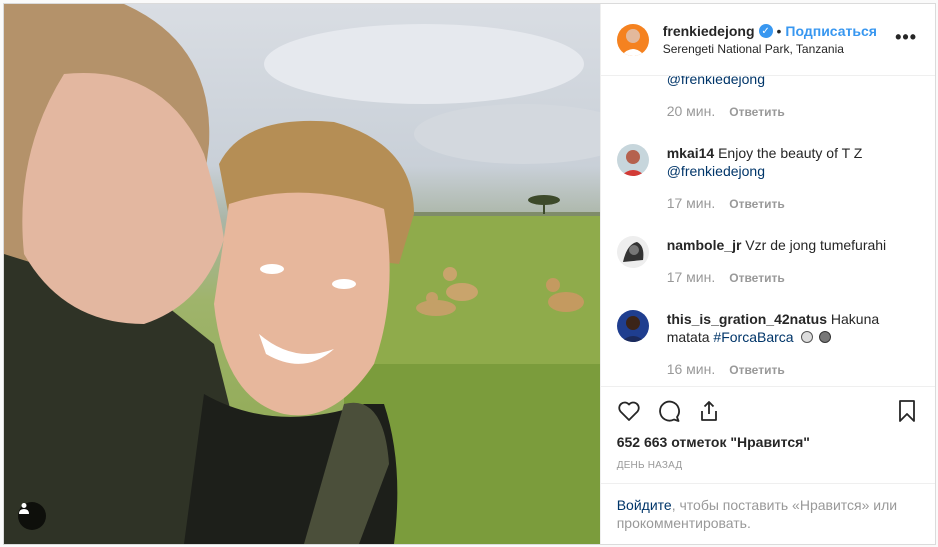 The width and height of the screenshot is (938, 547). I want to click on comment-username: nambole_jr, so click(704, 245).